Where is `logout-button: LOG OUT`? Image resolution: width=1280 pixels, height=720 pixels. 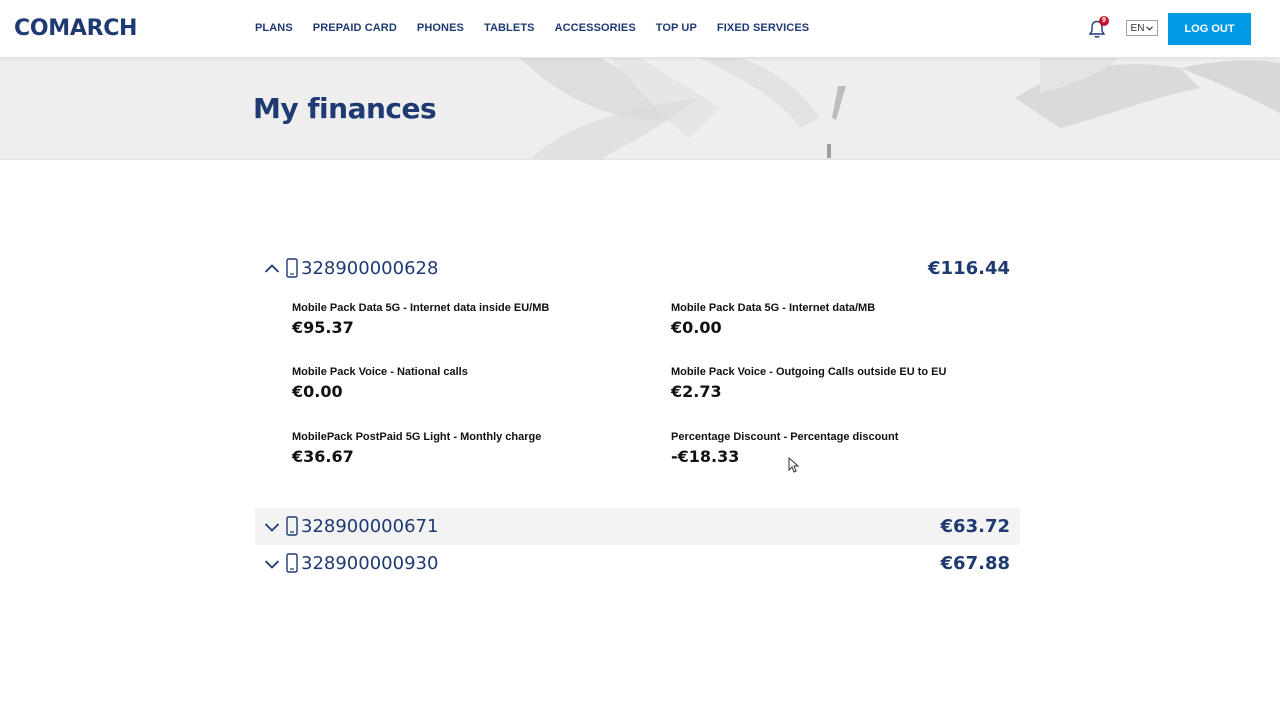 logout-button: LOG OUT is located at coordinates (1209, 29).